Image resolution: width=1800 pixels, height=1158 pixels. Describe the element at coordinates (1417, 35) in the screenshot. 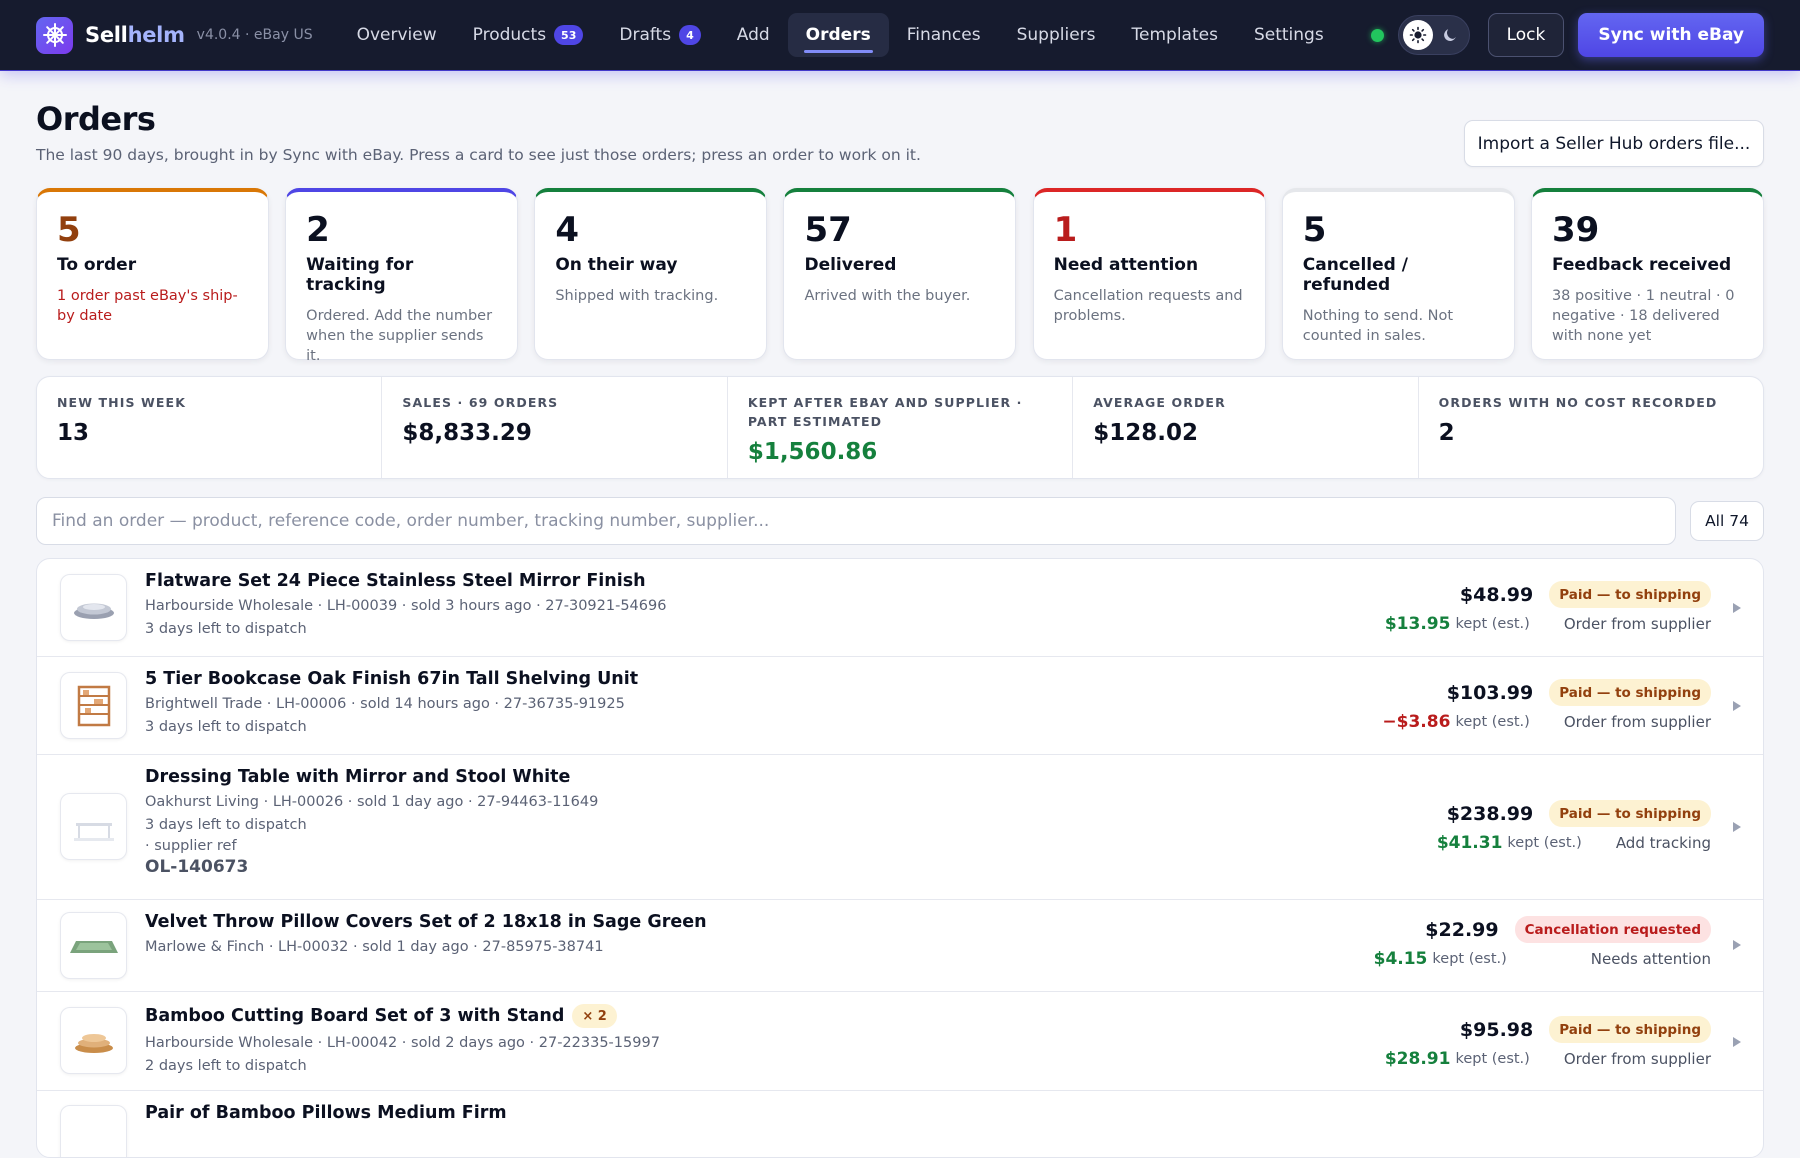

I see `sun-icon` at that location.